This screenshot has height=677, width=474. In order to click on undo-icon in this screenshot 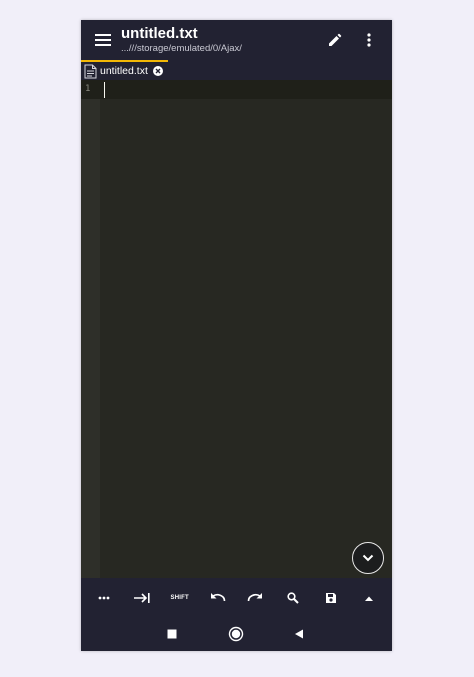, I will do `click(217, 597)`.